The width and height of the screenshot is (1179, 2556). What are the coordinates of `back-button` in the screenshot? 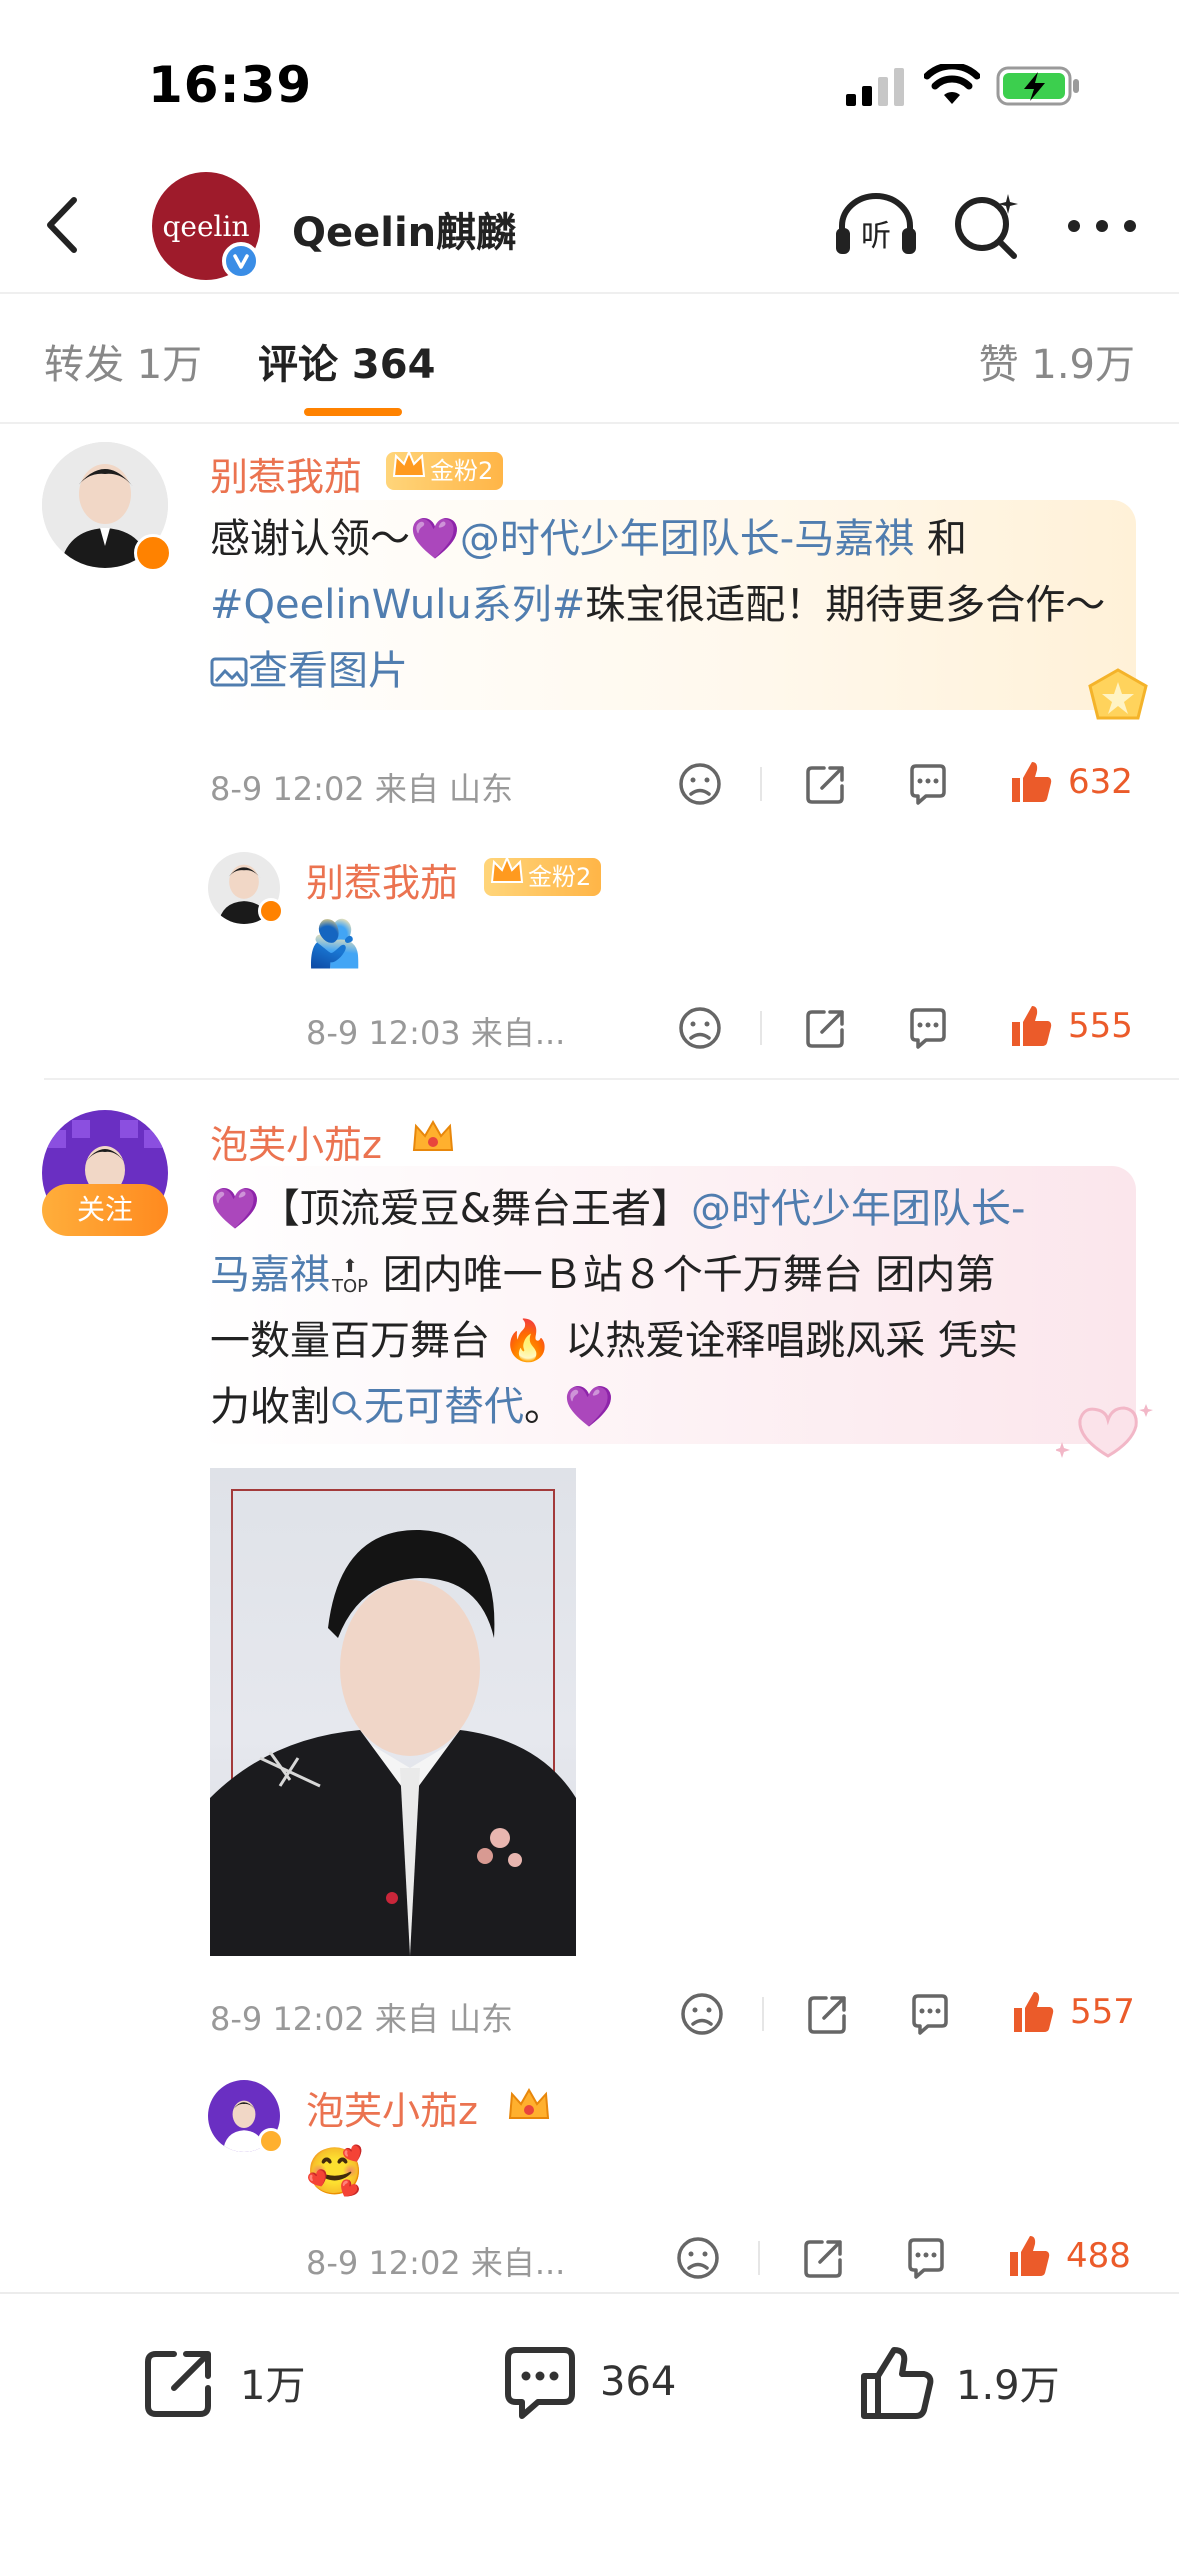 It's located at (65, 225).